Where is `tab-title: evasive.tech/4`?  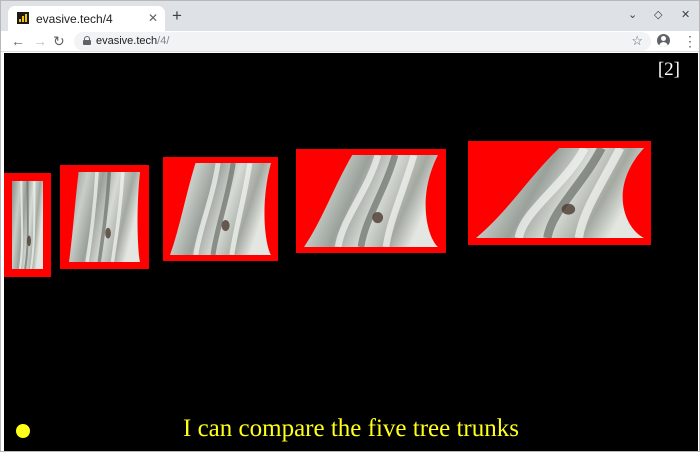 tab-title: evasive.tech/4 is located at coordinates (74, 19).